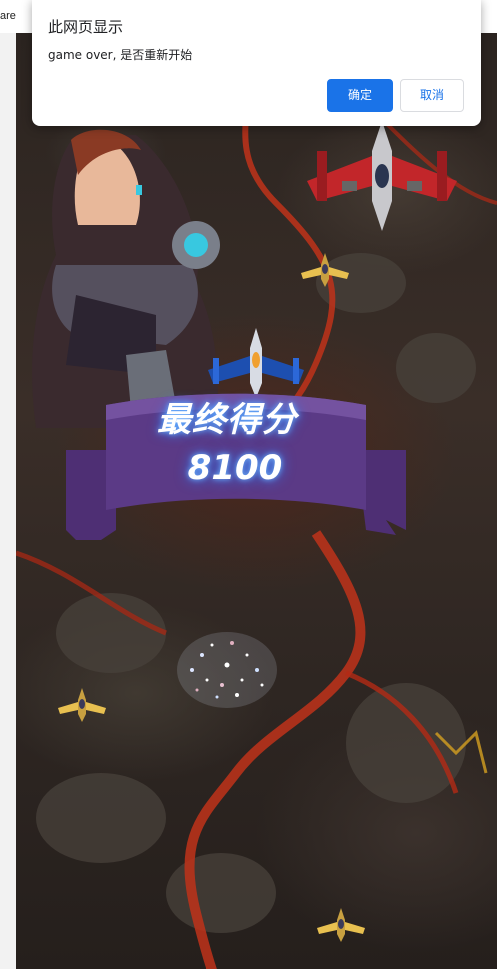  What do you see at coordinates (126, 278) in the screenshot?
I see `heroine-portrait` at bounding box center [126, 278].